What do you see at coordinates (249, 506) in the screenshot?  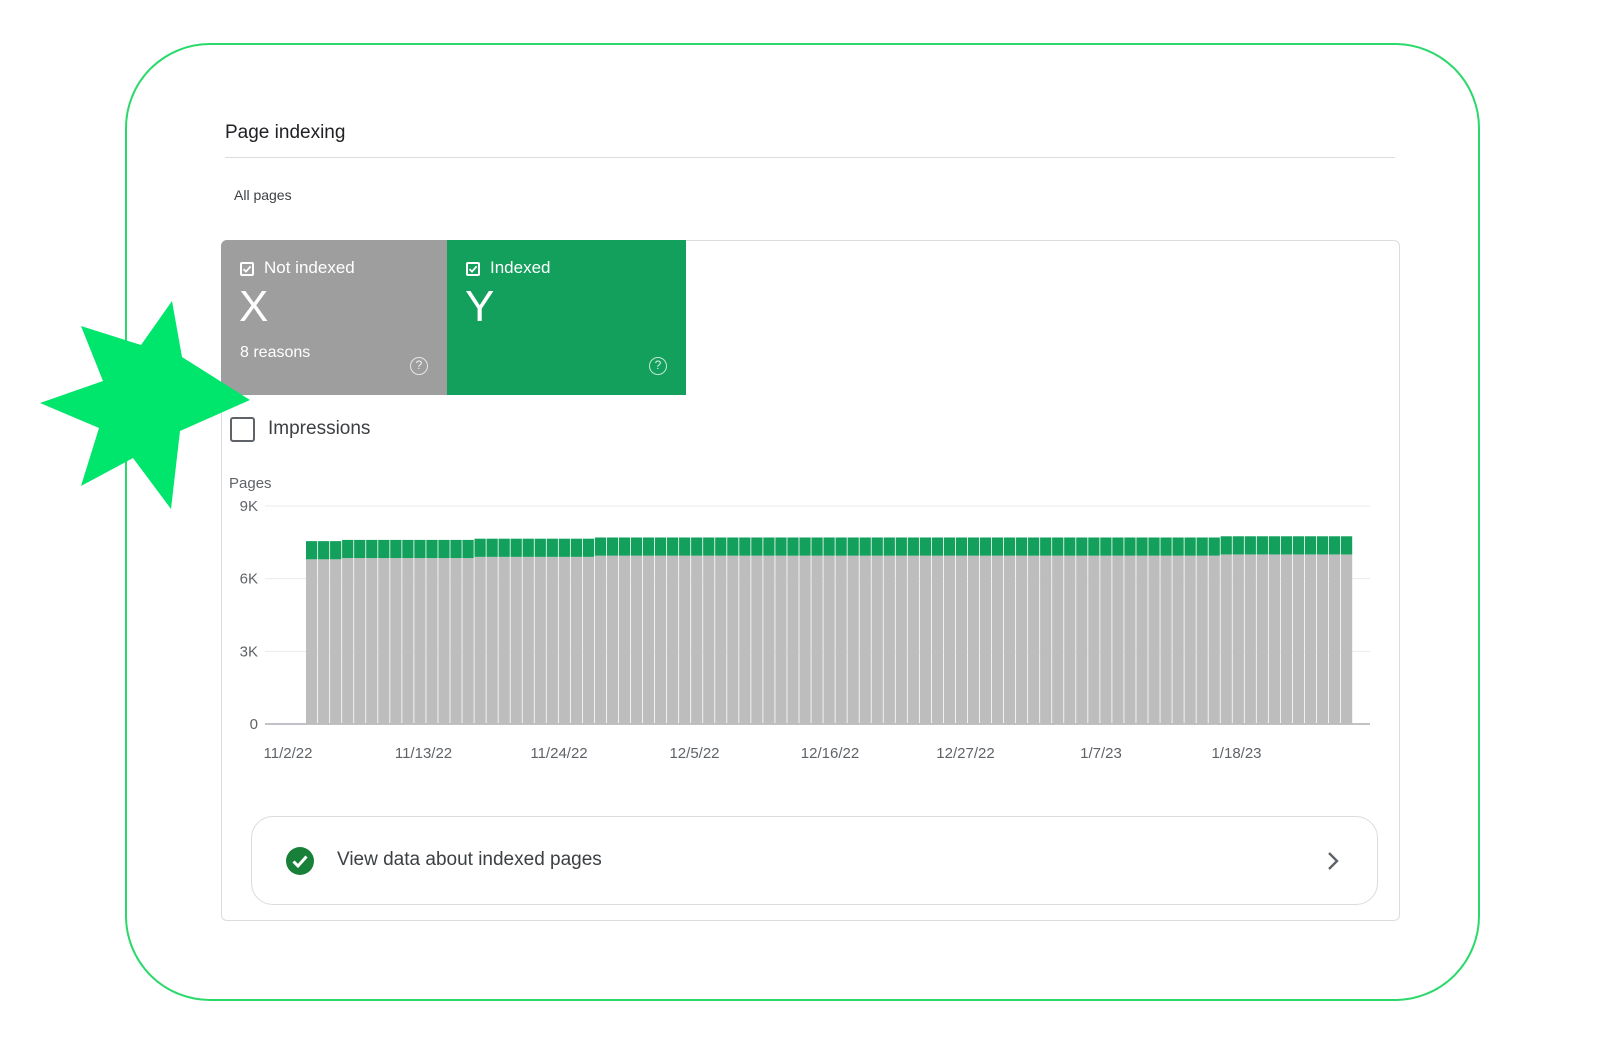 I see `y-tick-label: 9K` at bounding box center [249, 506].